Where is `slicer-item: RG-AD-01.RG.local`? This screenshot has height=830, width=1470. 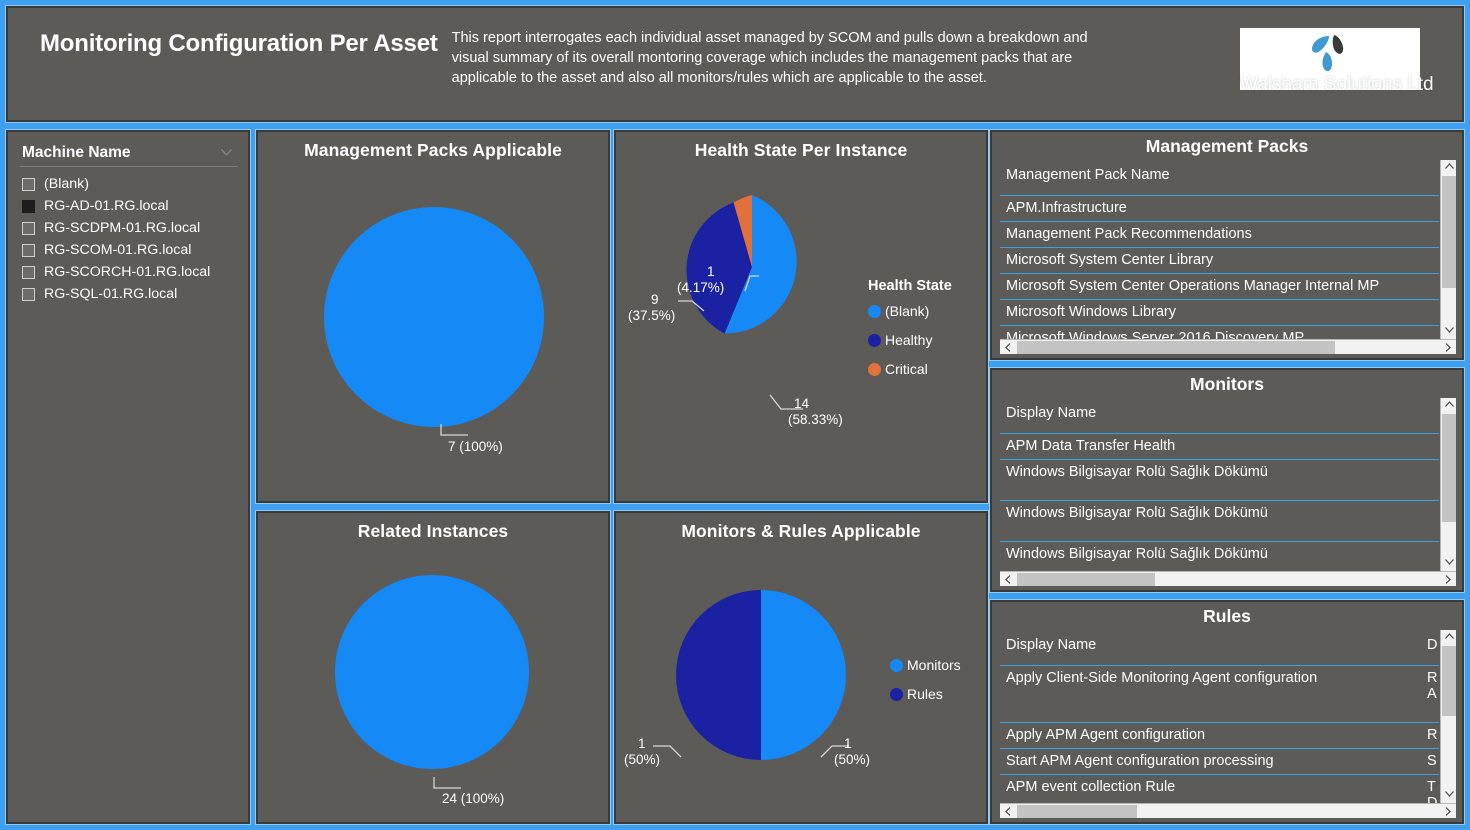
slicer-item: RG-AD-01.RG.local is located at coordinates (135, 206).